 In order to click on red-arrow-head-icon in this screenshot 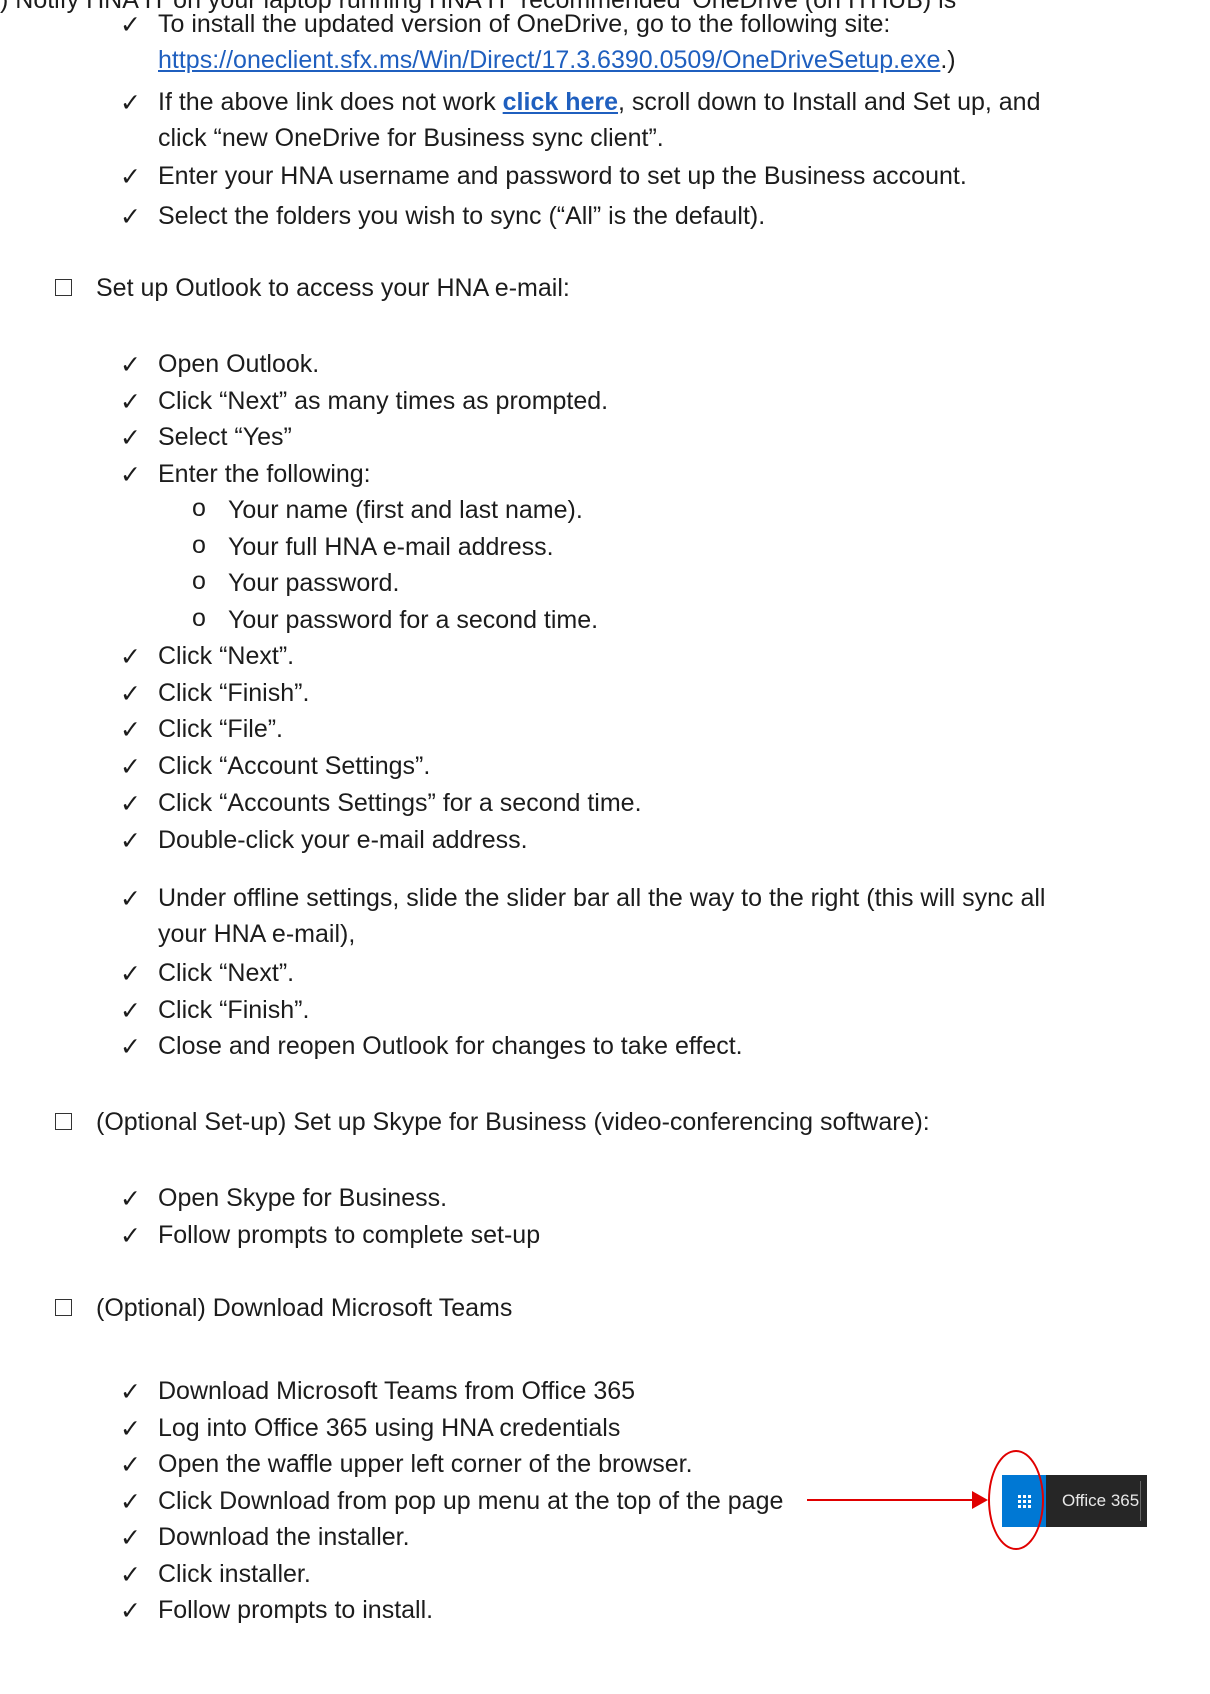, I will do `click(980, 1500)`.